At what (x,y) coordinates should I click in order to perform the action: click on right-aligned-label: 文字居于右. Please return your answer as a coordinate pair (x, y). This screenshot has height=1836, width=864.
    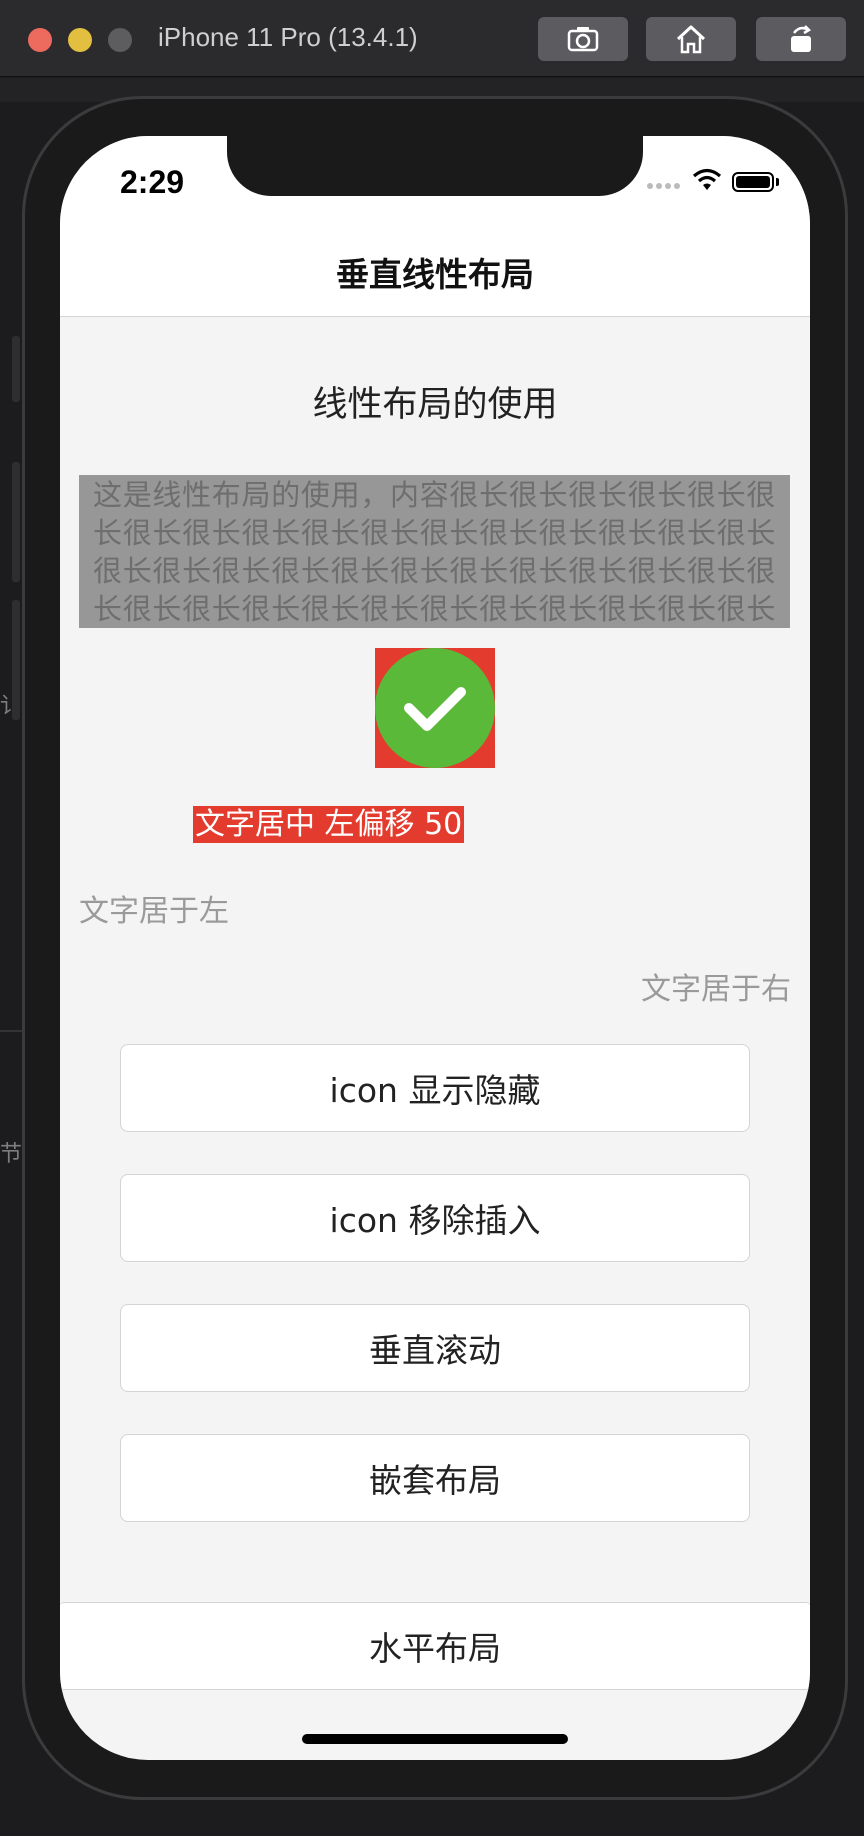
    Looking at the image, I should click on (716, 989).